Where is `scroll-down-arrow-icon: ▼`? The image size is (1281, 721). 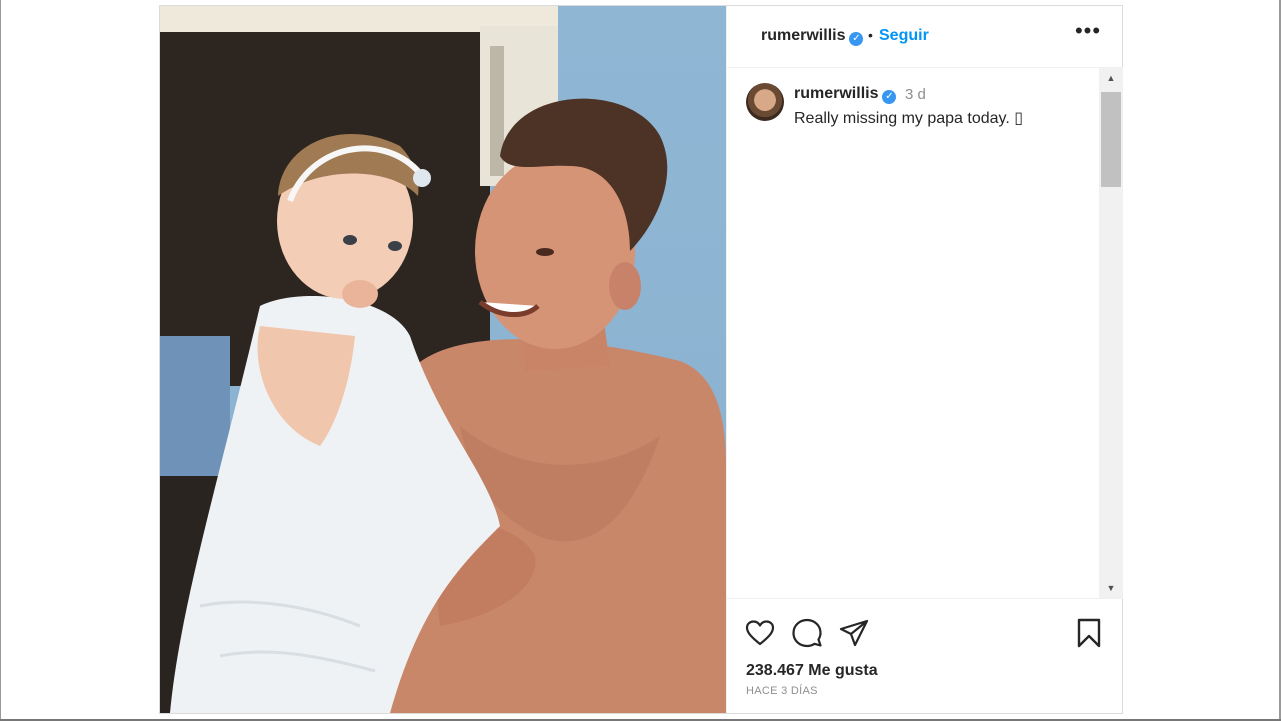
scroll-down-arrow-icon: ▼ is located at coordinates (1111, 588).